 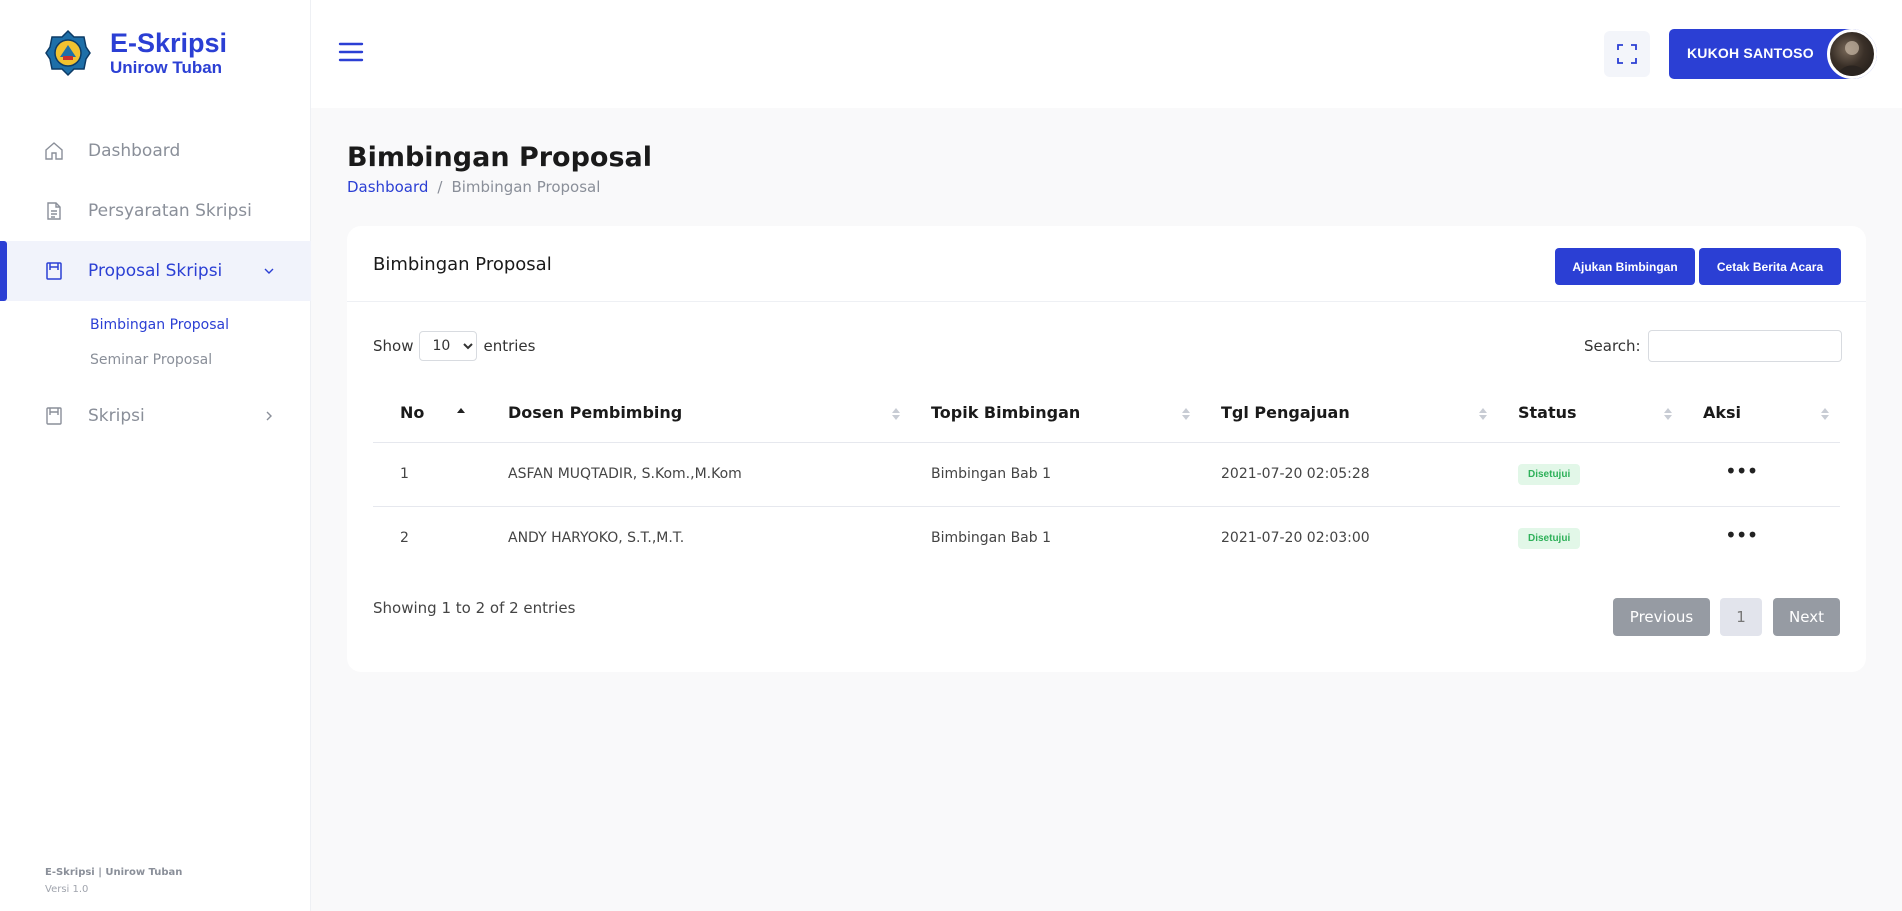 I want to click on brand: E-Skripsi Unirow Tuban, so click(x=135, y=53).